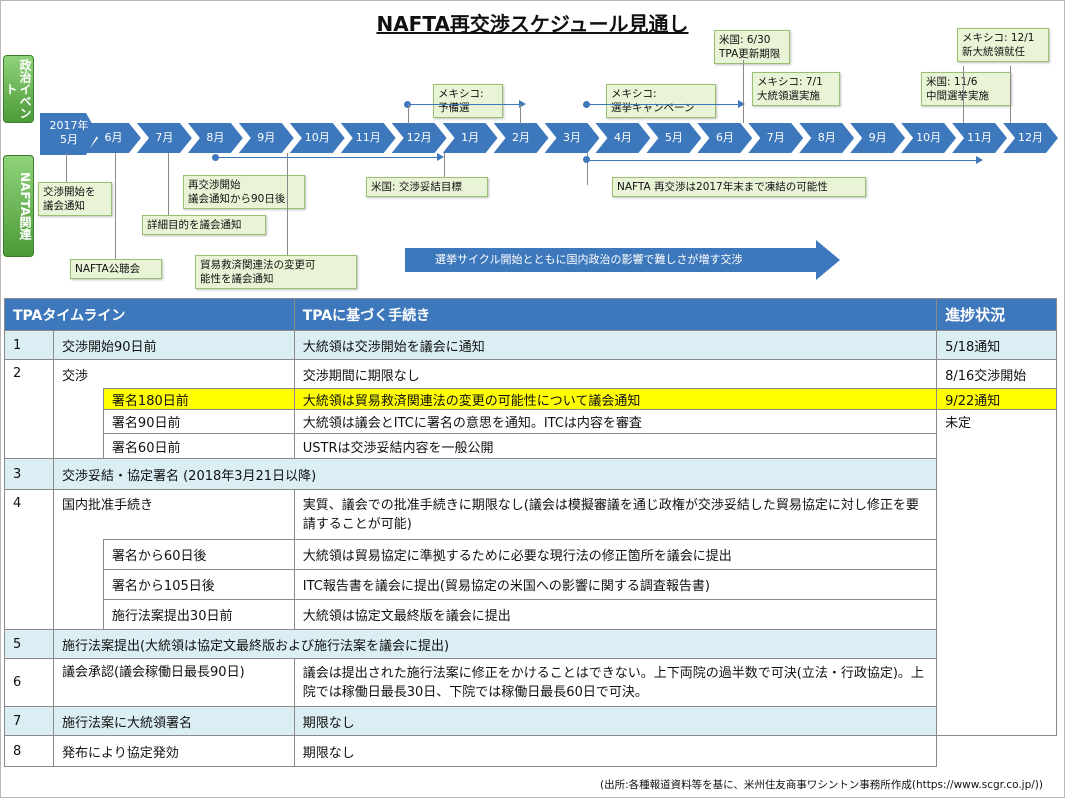  What do you see at coordinates (198, 584) in the screenshot?
I see `row-sublabel: 署名から105日後` at bounding box center [198, 584].